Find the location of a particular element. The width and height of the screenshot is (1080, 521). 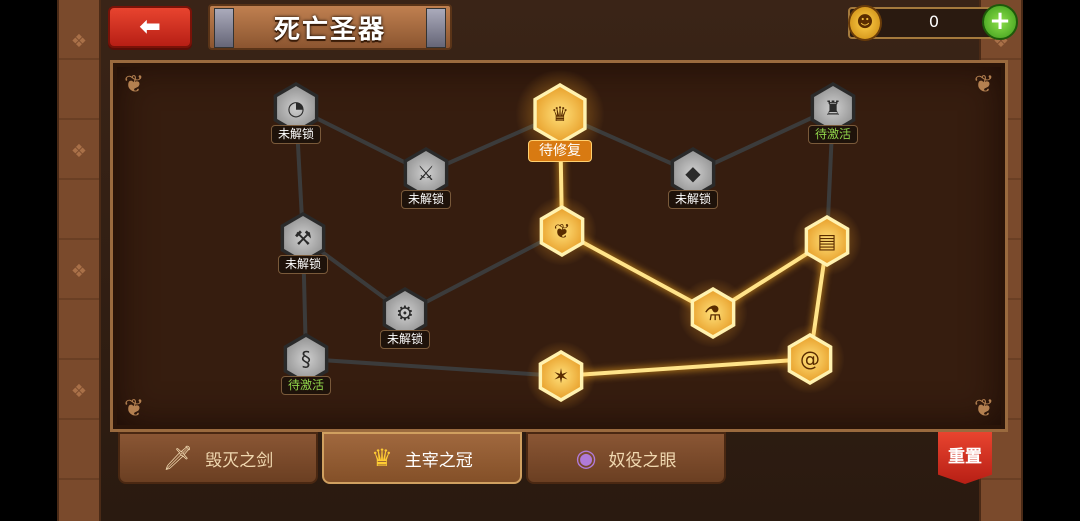

potion-icon: ⚗ is located at coordinates (713, 313).